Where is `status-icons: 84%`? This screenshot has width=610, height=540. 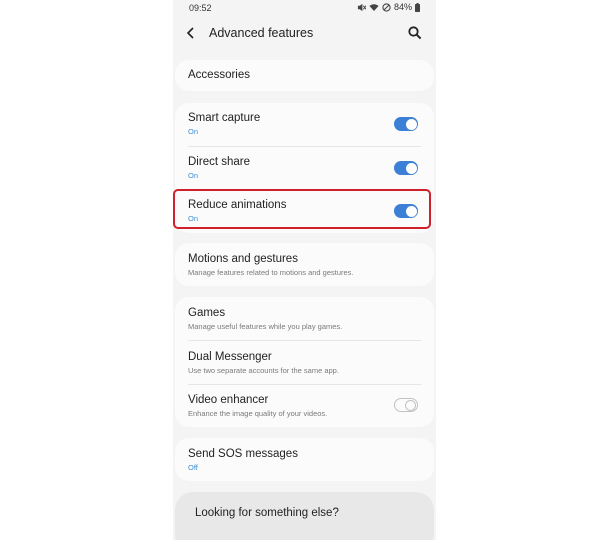 status-icons: 84% is located at coordinates (388, 7).